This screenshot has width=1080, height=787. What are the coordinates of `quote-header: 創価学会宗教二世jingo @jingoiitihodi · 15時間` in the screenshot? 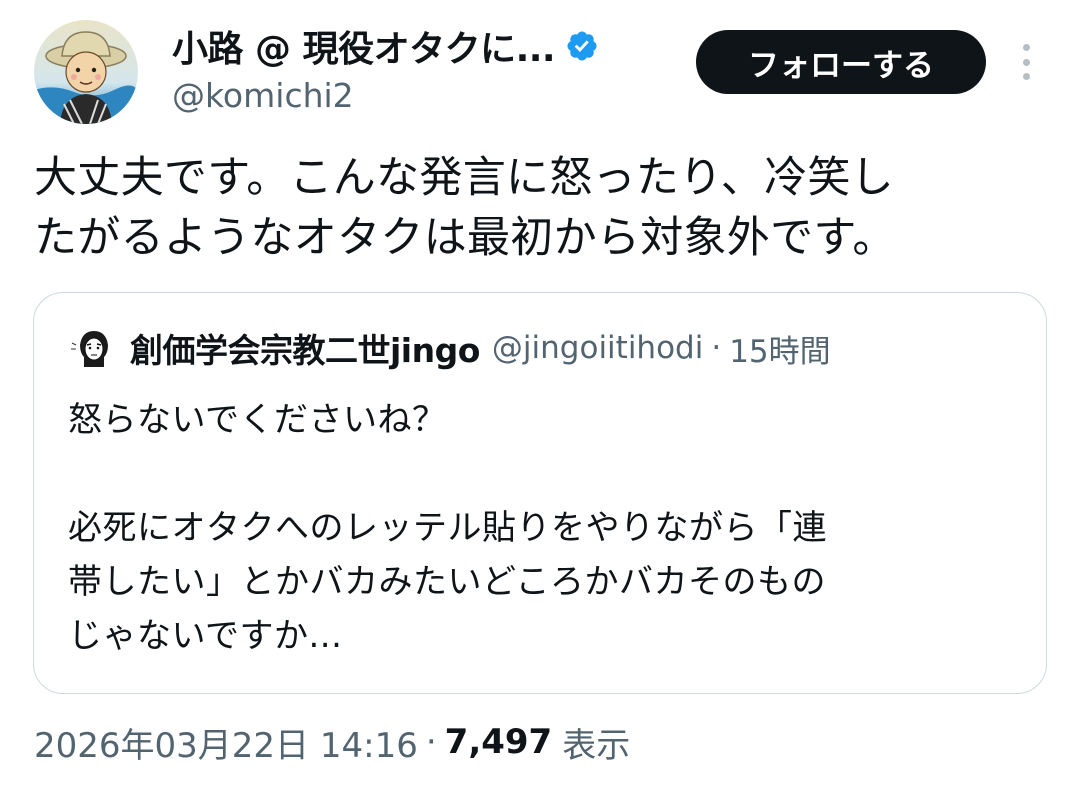 It's located at (480, 348).